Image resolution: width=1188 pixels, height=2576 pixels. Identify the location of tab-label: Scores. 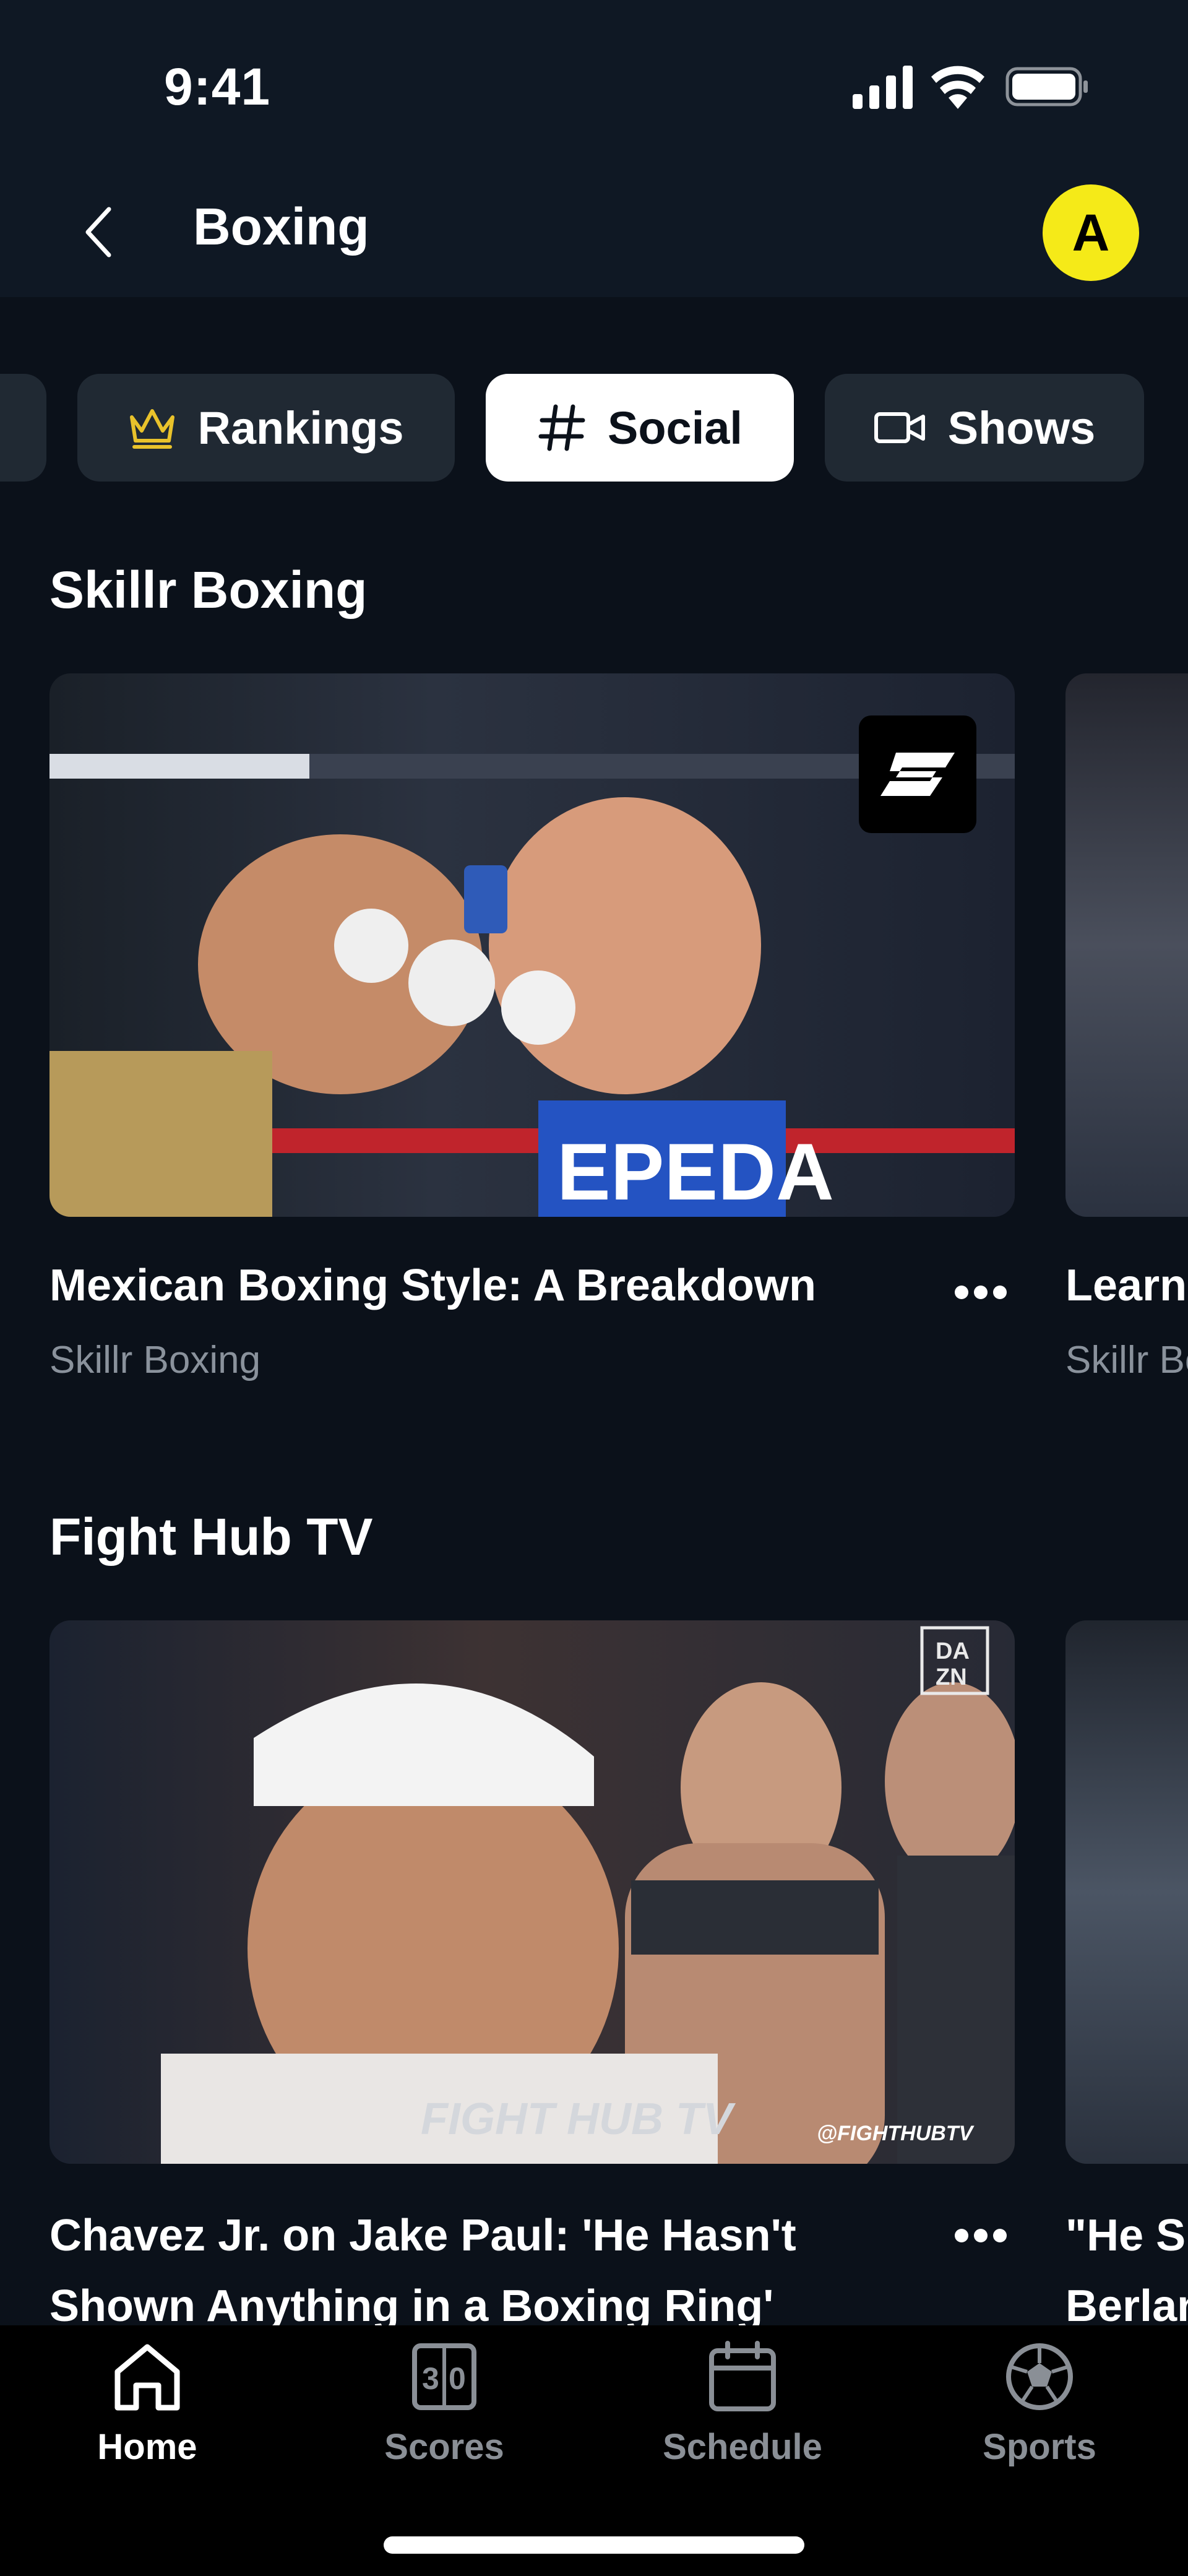
(444, 2447).